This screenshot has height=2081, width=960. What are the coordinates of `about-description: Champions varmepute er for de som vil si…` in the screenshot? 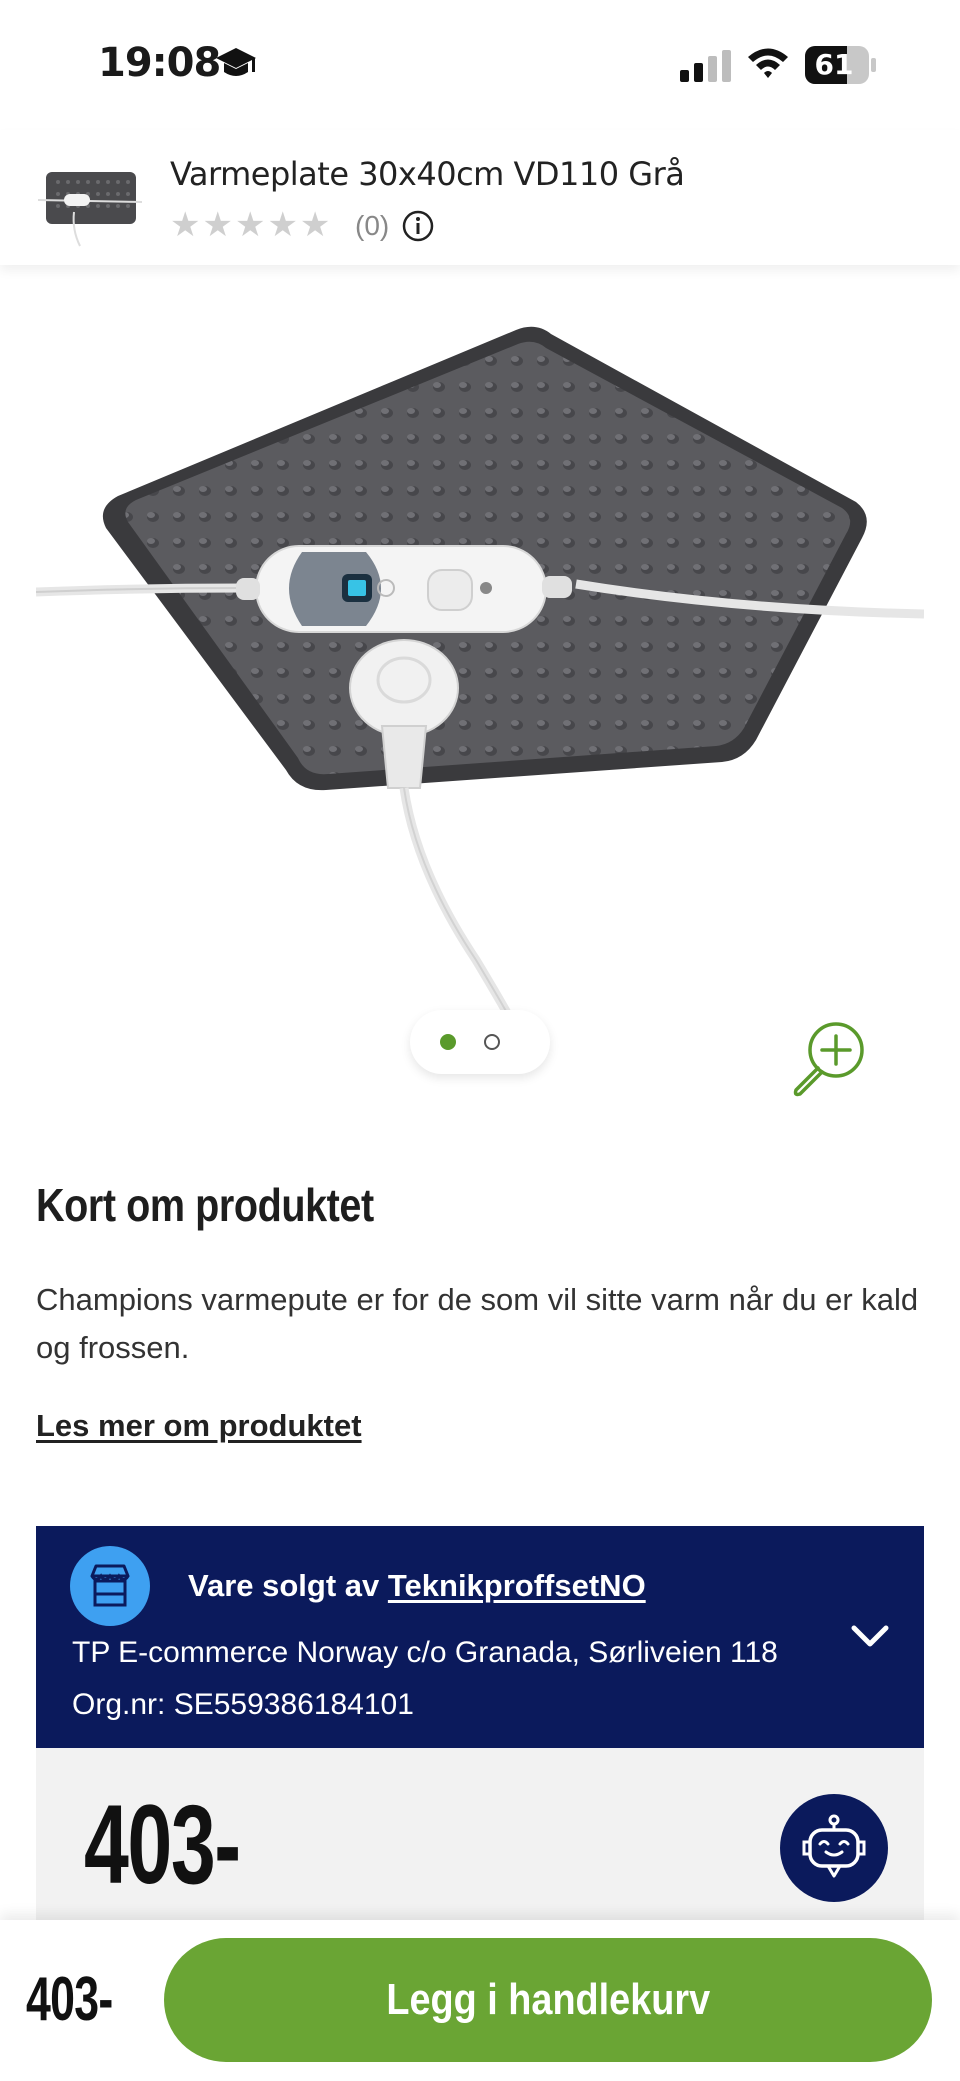 It's located at (477, 1323).